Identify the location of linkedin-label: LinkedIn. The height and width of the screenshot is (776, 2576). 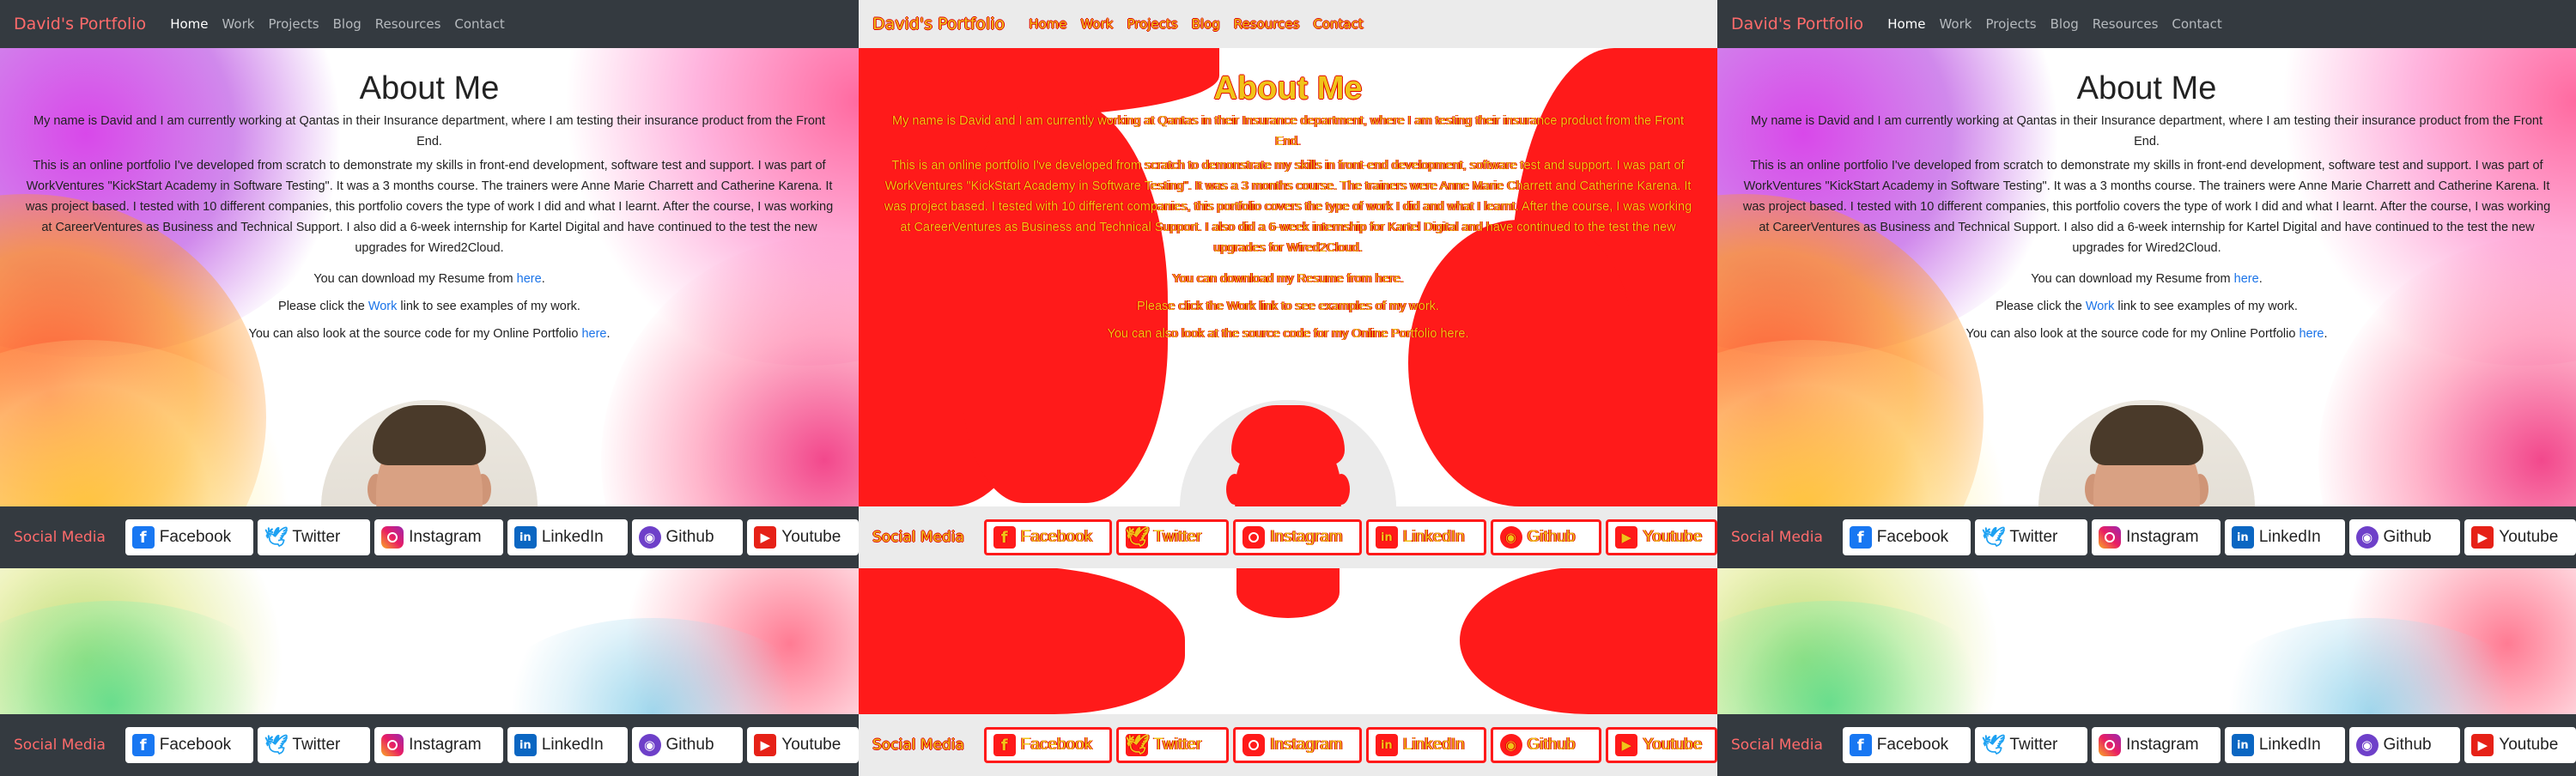
(1433, 537).